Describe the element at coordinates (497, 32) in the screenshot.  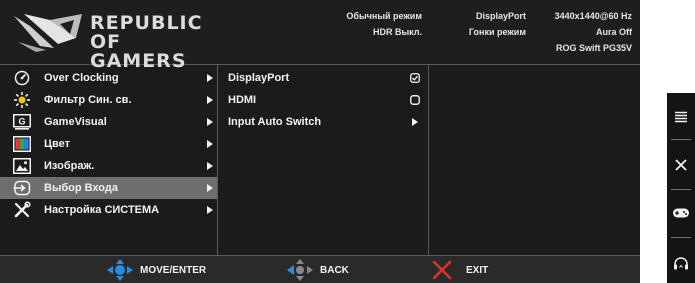
I see `gamevisual-mode-text: Гонки режим` at that location.